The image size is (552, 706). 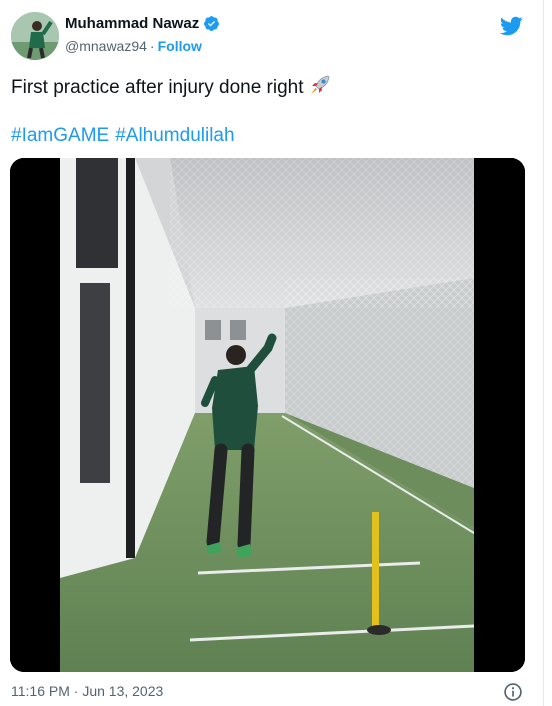 I want to click on author-name: Muhammad Nawaz, so click(x=132, y=23).